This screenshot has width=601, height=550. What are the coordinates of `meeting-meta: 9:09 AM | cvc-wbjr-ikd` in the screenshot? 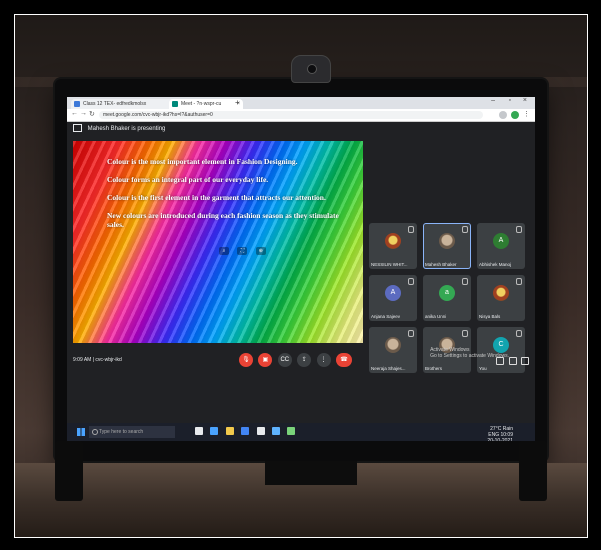 It's located at (97, 360).